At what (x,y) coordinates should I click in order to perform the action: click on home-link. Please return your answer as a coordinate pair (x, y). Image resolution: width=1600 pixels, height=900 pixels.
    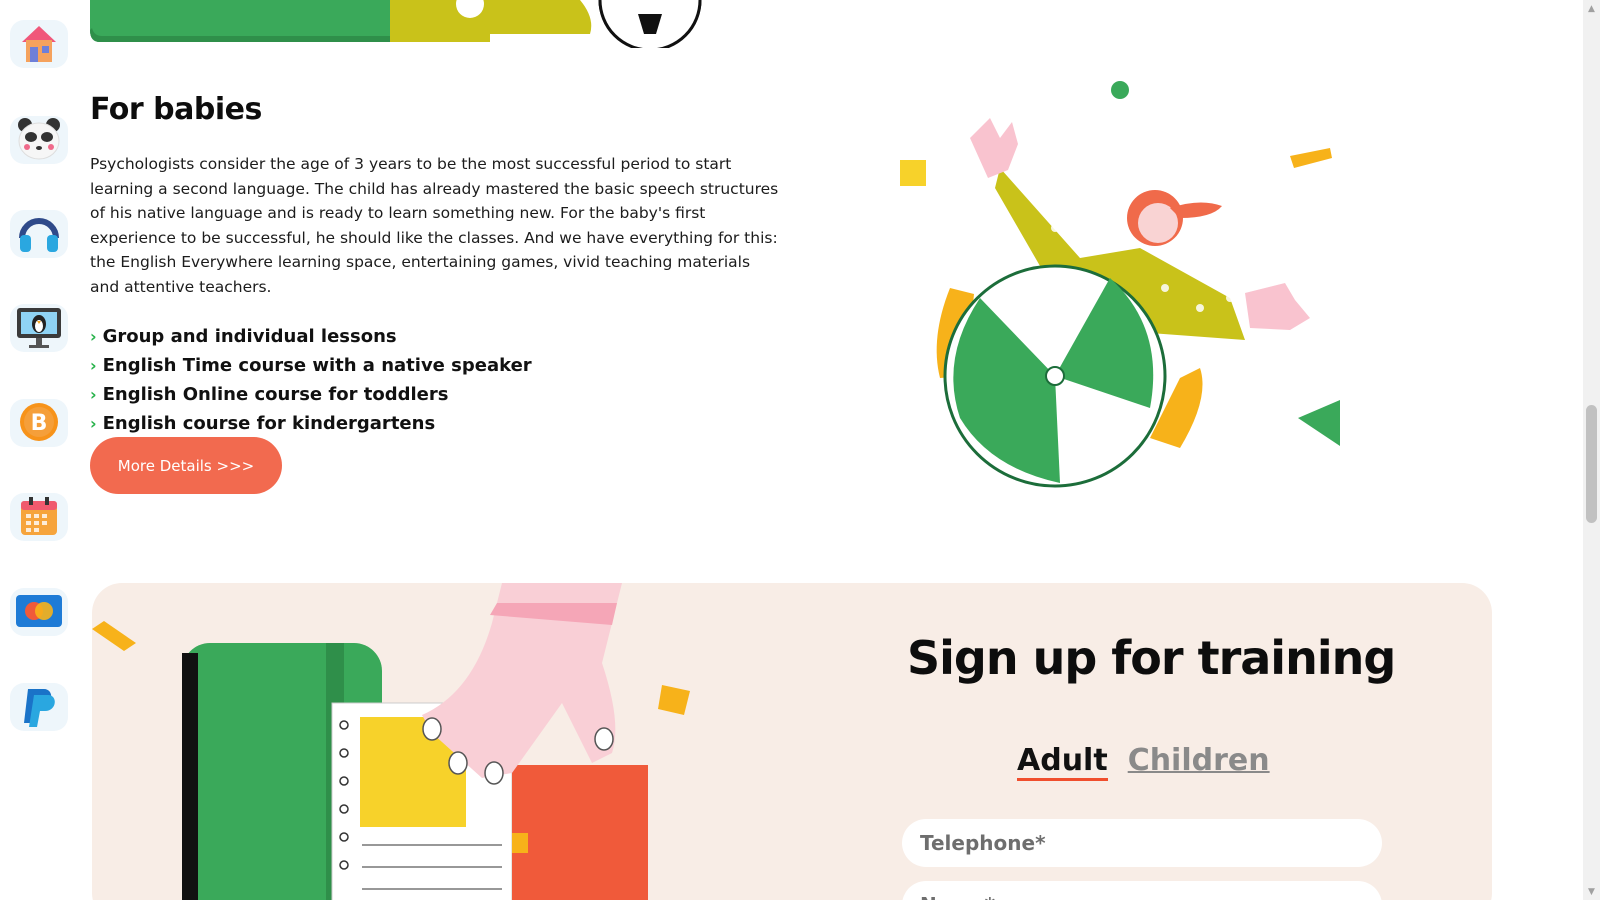
    Looking at the image, I should click on (39, 43).